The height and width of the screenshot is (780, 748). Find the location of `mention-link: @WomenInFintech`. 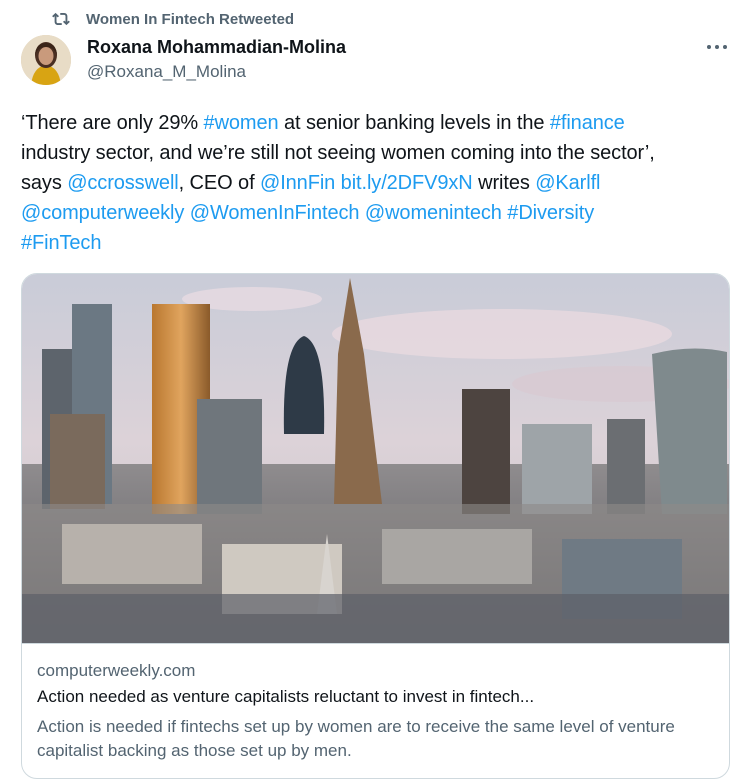

mention-link: @WomenInFintech is located at coordinates (275, 213).